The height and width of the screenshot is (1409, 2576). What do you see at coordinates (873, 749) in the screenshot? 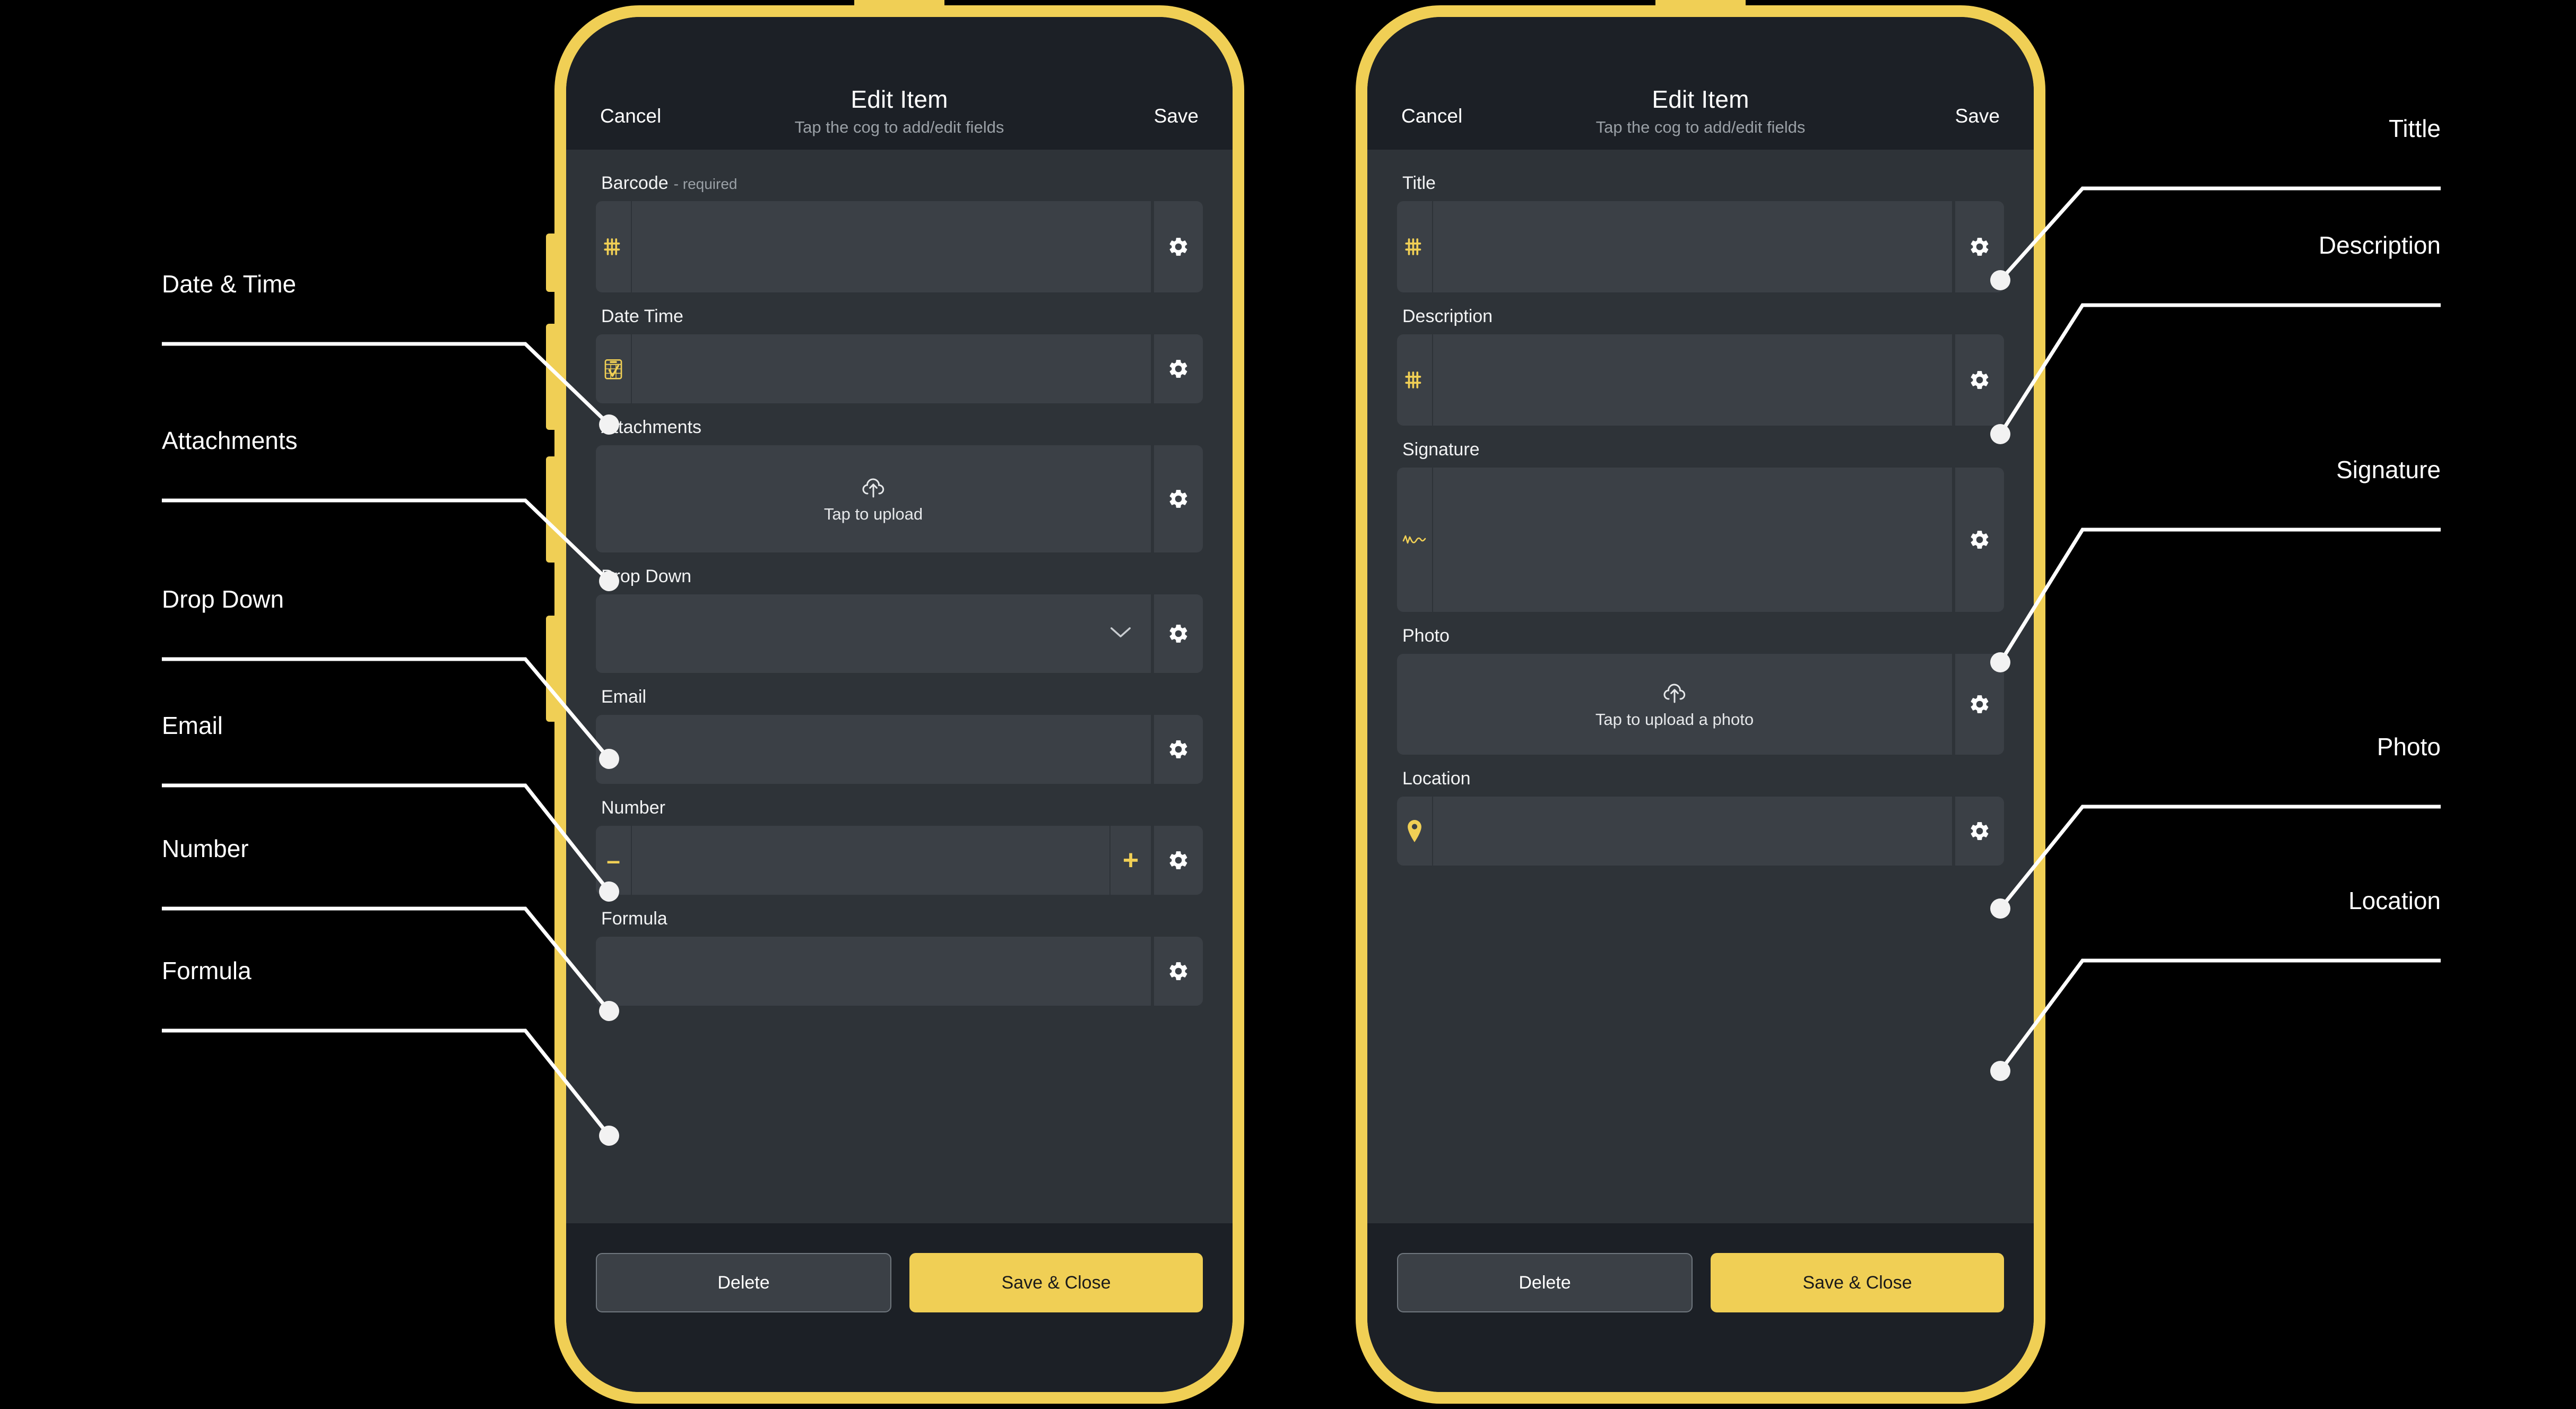
I see `email-input` at bounding box center [873, 749].